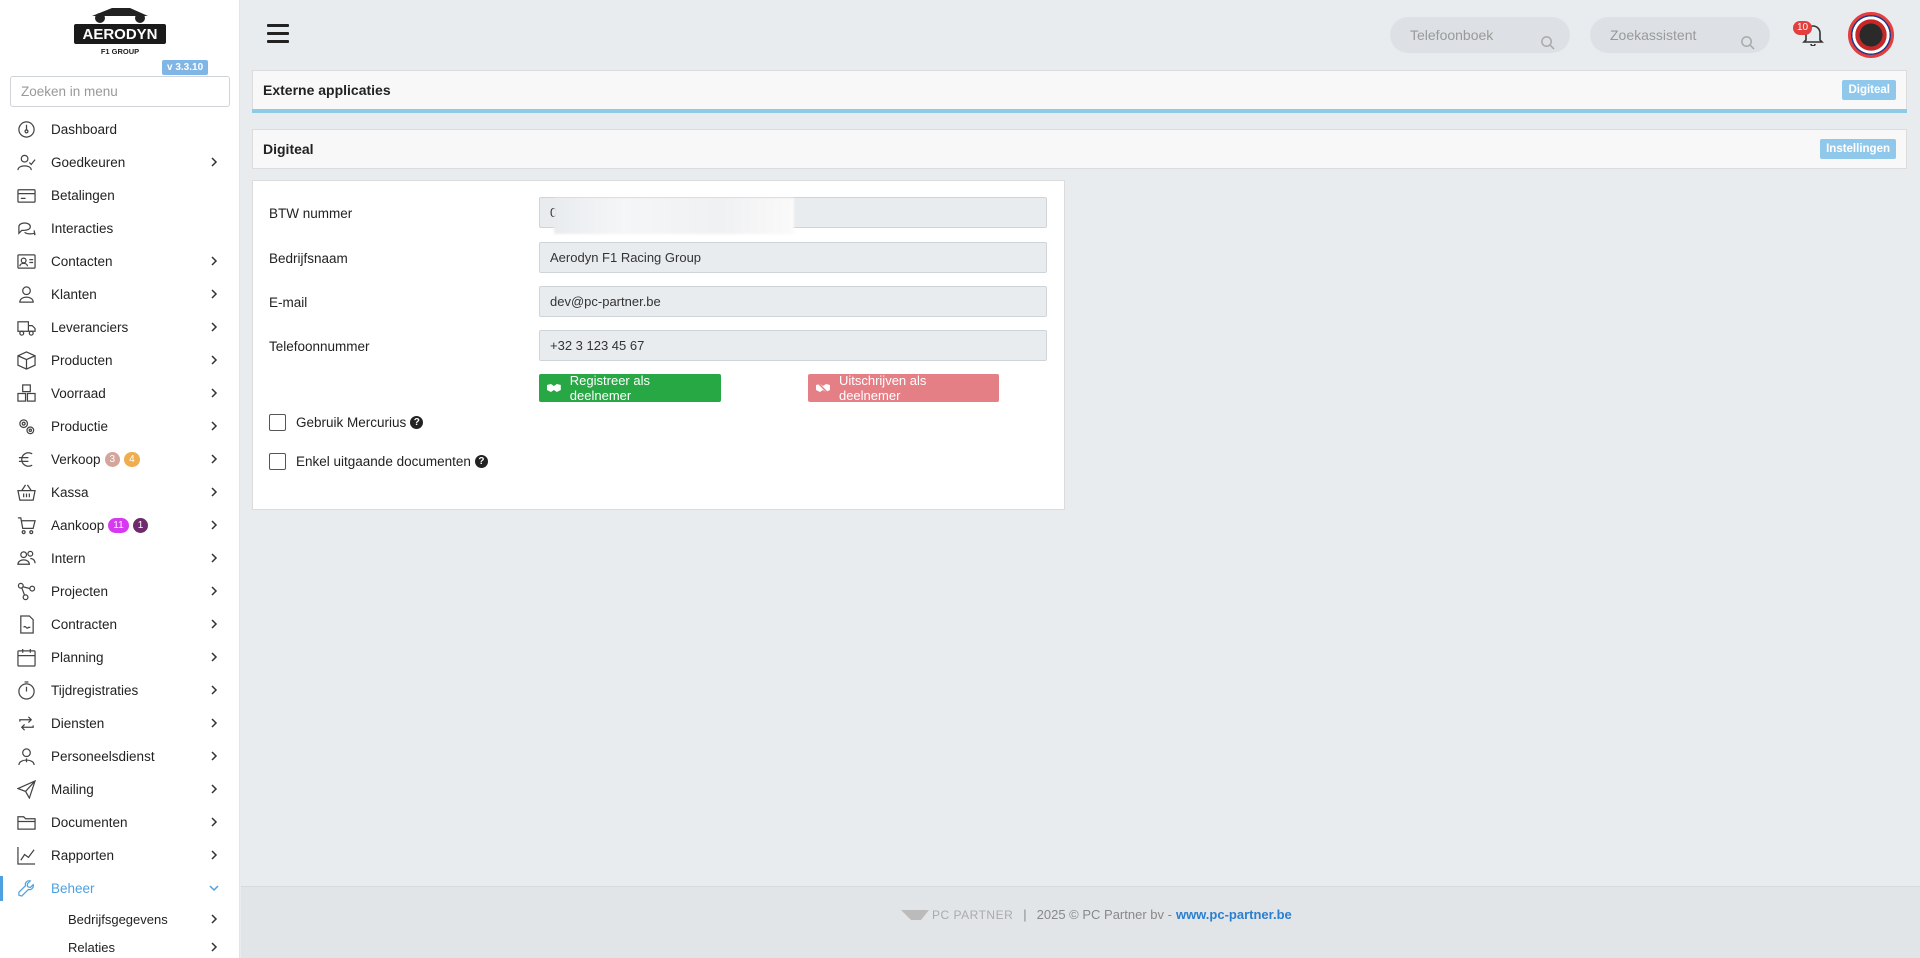  I want to click on sidebar-item-planning: Planning, so click(119, 657).